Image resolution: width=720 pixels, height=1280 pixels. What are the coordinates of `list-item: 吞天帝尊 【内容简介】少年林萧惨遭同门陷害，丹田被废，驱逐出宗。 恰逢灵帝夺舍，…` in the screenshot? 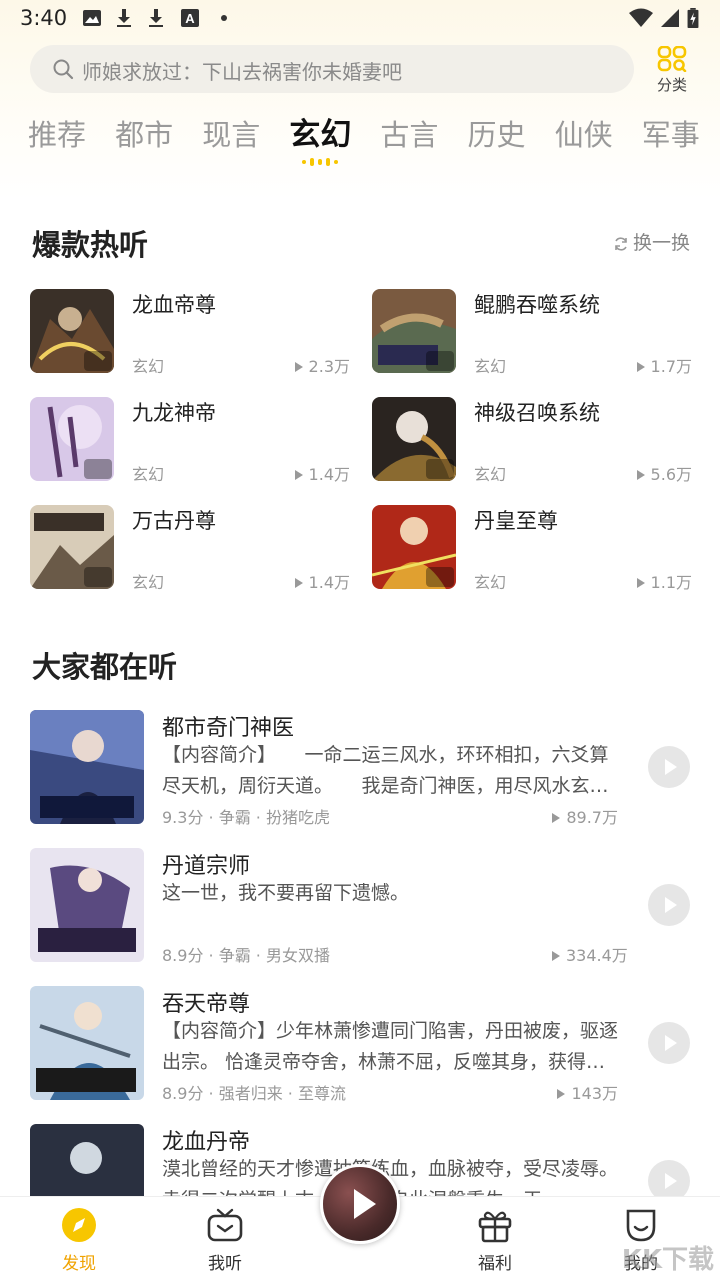 It's located at (362, 1045).